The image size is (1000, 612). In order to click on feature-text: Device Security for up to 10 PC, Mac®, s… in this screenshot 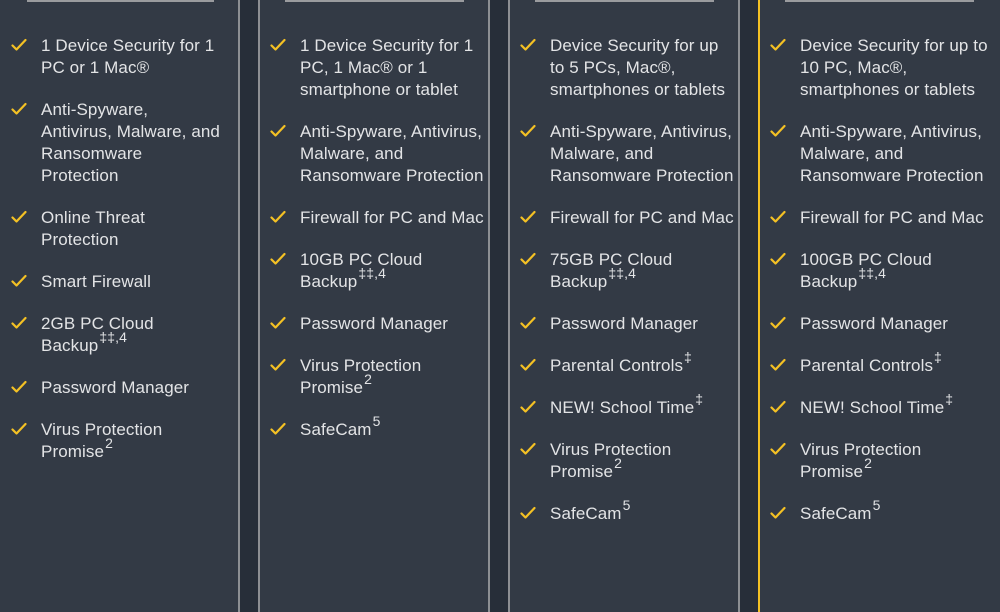, I will do `click(894, 67)`.